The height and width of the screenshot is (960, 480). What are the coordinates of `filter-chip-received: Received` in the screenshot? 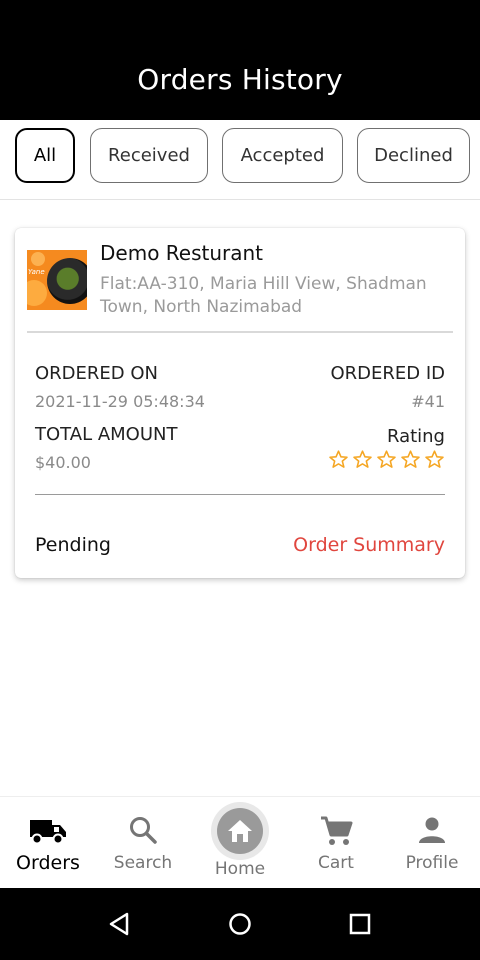 It's located at (149, 155).